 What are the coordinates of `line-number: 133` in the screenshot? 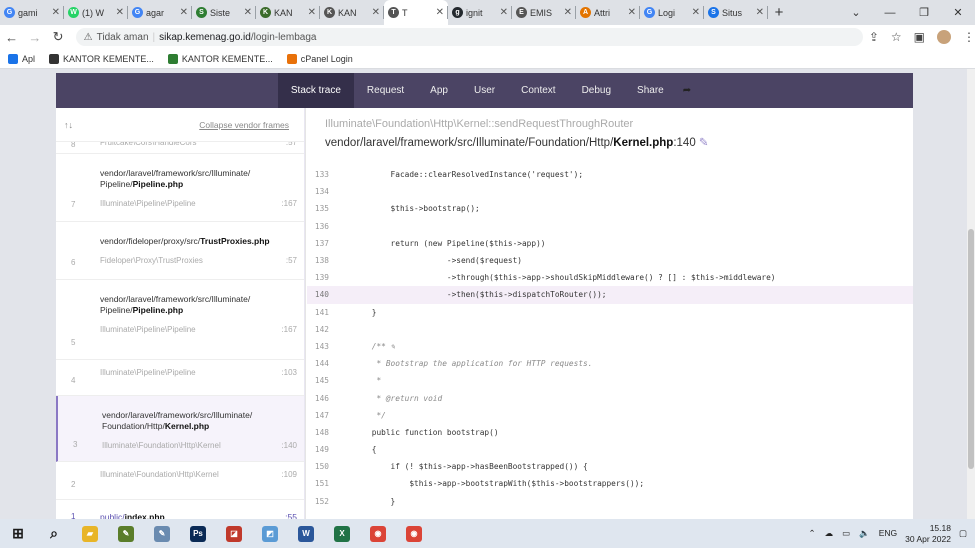 It's located at (320, 174).